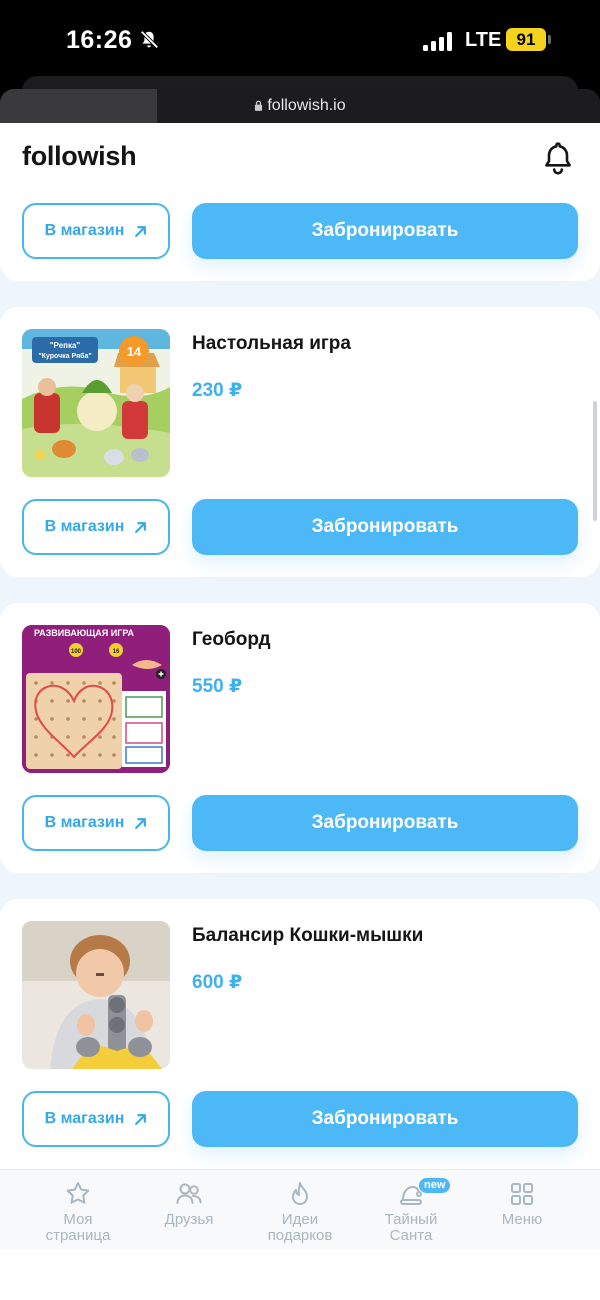 This screenshot has width=600, height=1300. Describe the element at coordinates (65, 345) in the screenshot. I see `board-game-image-text-1: "Репка"` at that location.